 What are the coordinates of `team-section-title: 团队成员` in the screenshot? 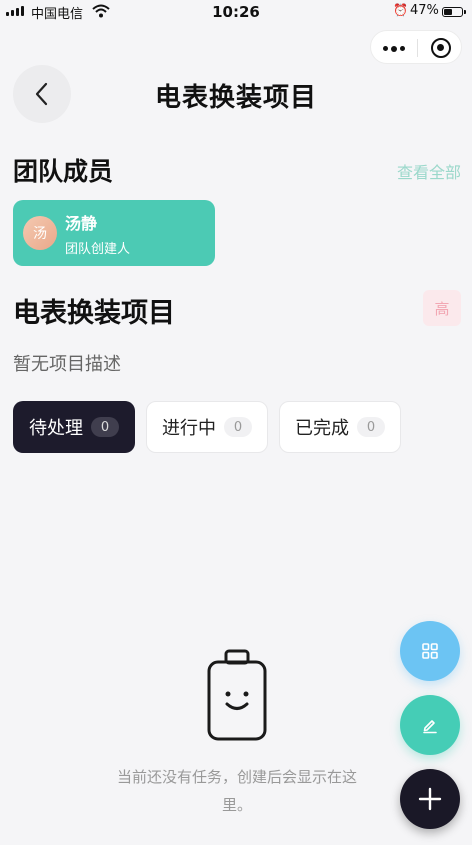 It's located at (63, 171).